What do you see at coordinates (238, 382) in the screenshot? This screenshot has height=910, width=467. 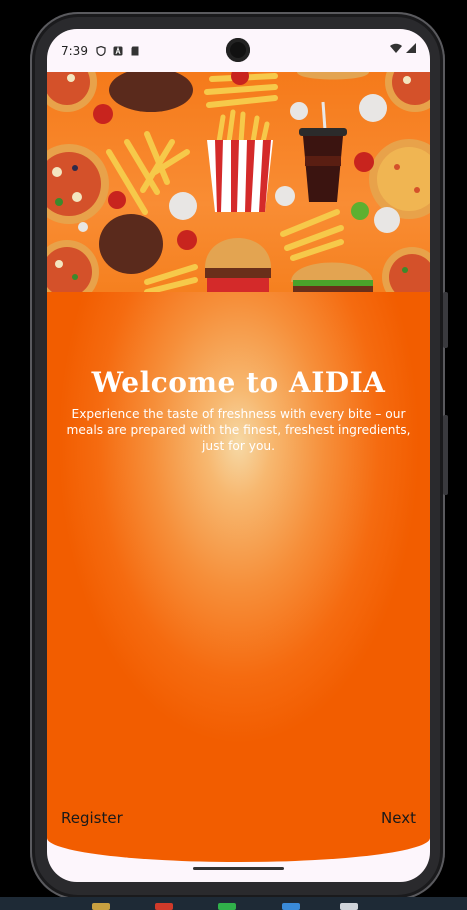 I see `welcome-title: Welcome to AIDIA` at bounding box center [238, 382].